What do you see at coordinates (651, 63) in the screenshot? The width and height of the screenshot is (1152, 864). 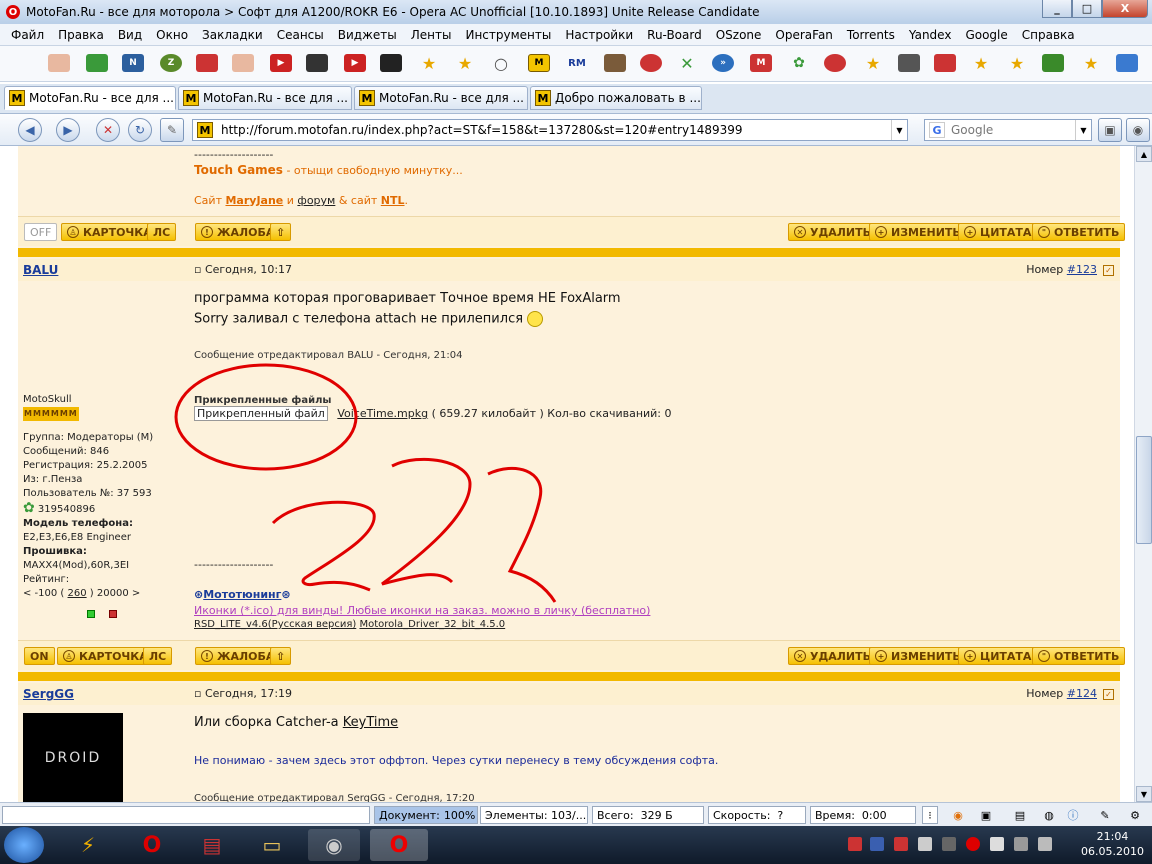 I see `bookmark-red-icon` at bounding box center [651, 63].